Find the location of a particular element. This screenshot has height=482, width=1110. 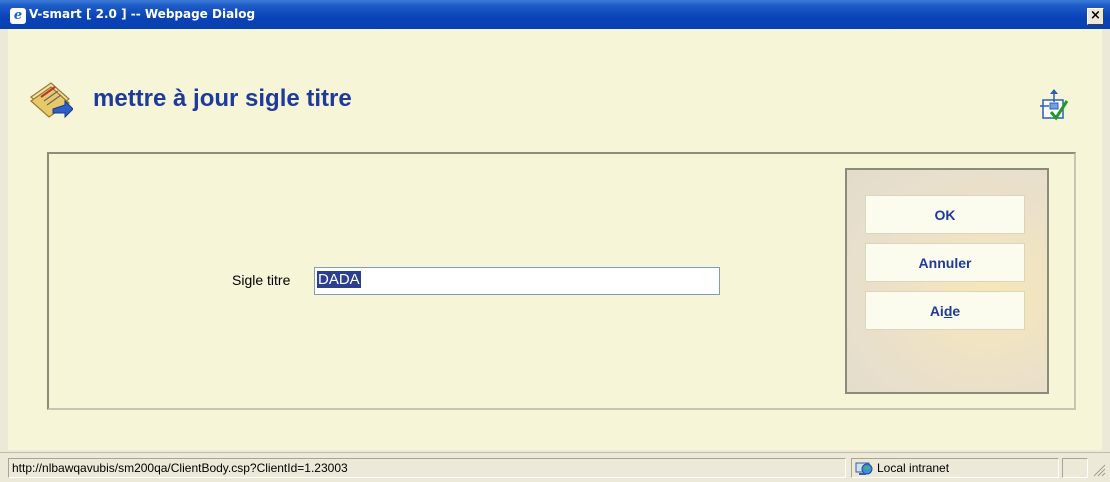

zone-label: Local intranet is located at coordinates (913, 468).